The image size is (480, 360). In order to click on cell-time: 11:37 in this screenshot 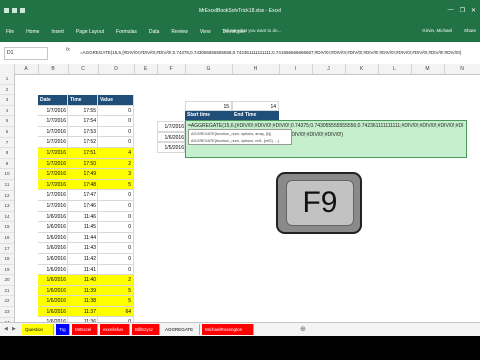, I will do `click(83, 312)`.